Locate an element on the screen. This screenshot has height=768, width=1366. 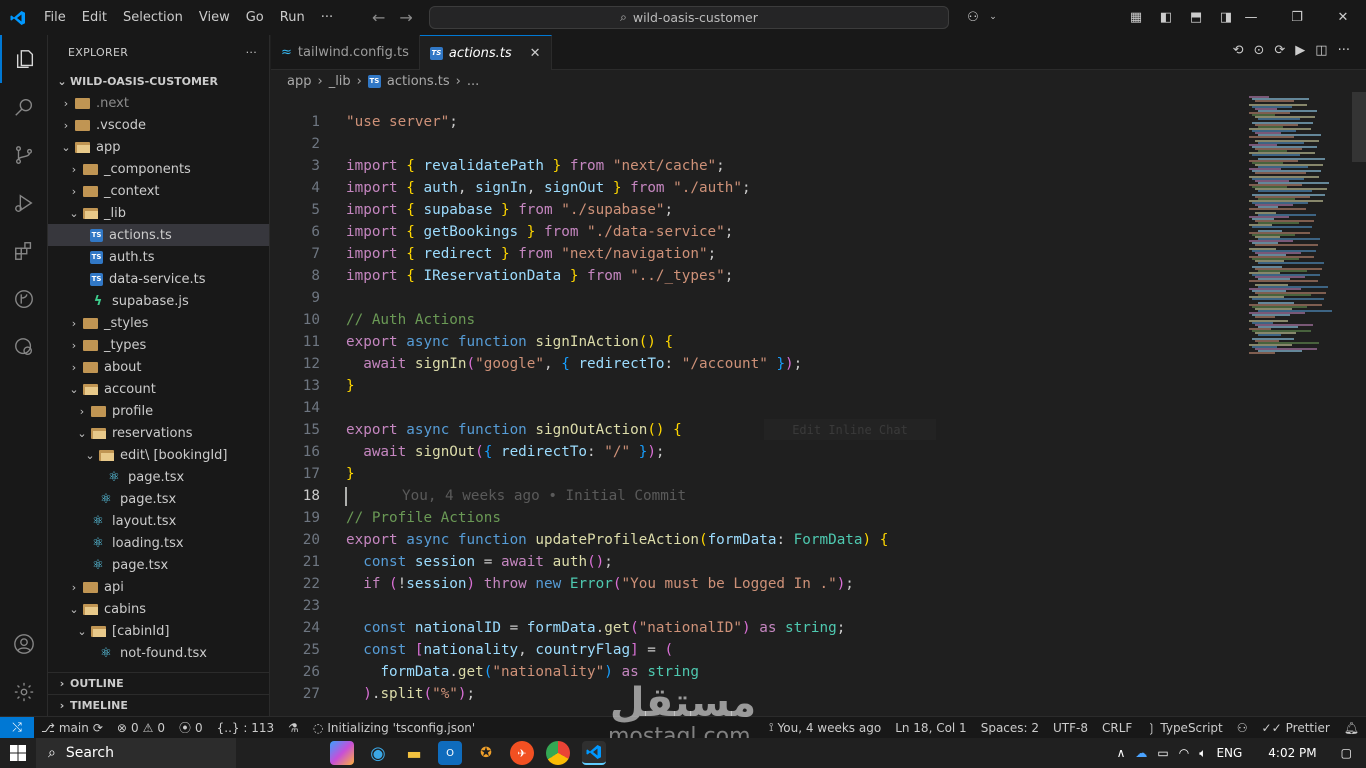
search-view-icon is located at coordinates (24, 107).